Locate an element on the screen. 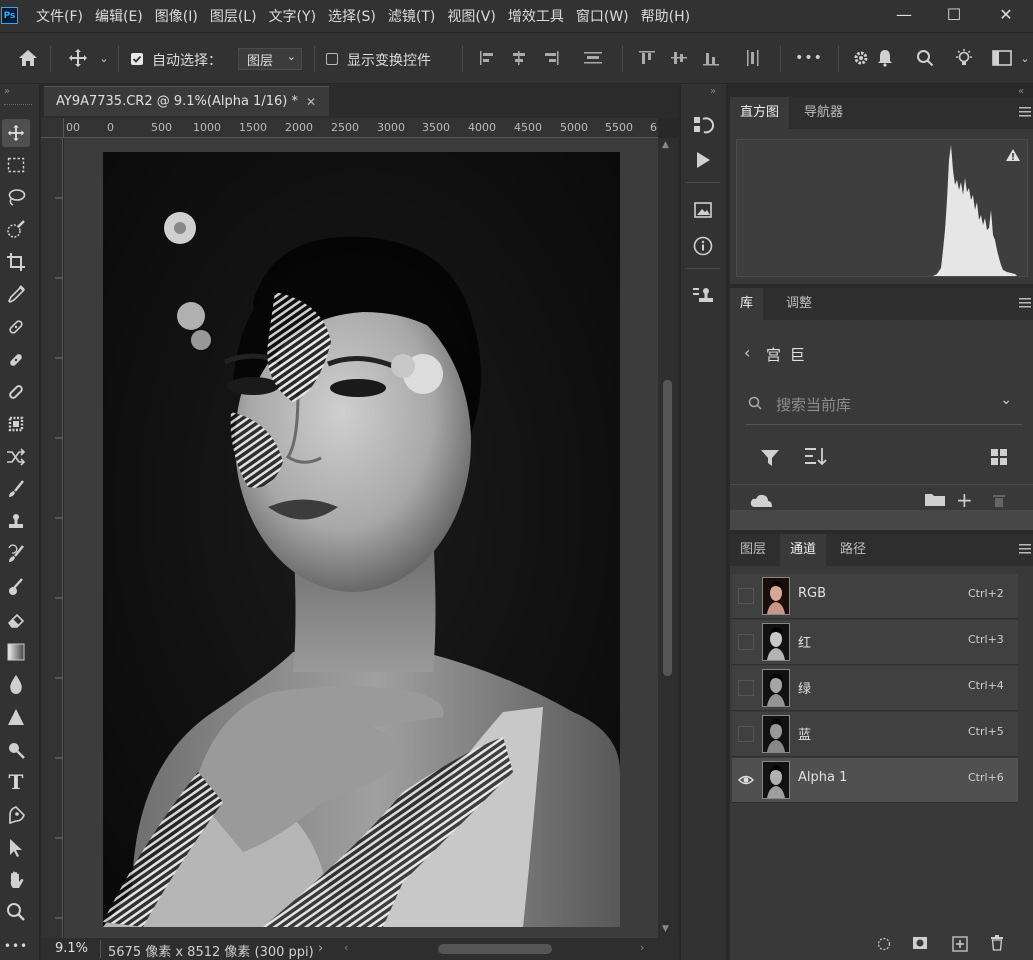 The width and height of the screenshot is (1033, 960). patch-tool-icon is located at coordinates (16, 392).